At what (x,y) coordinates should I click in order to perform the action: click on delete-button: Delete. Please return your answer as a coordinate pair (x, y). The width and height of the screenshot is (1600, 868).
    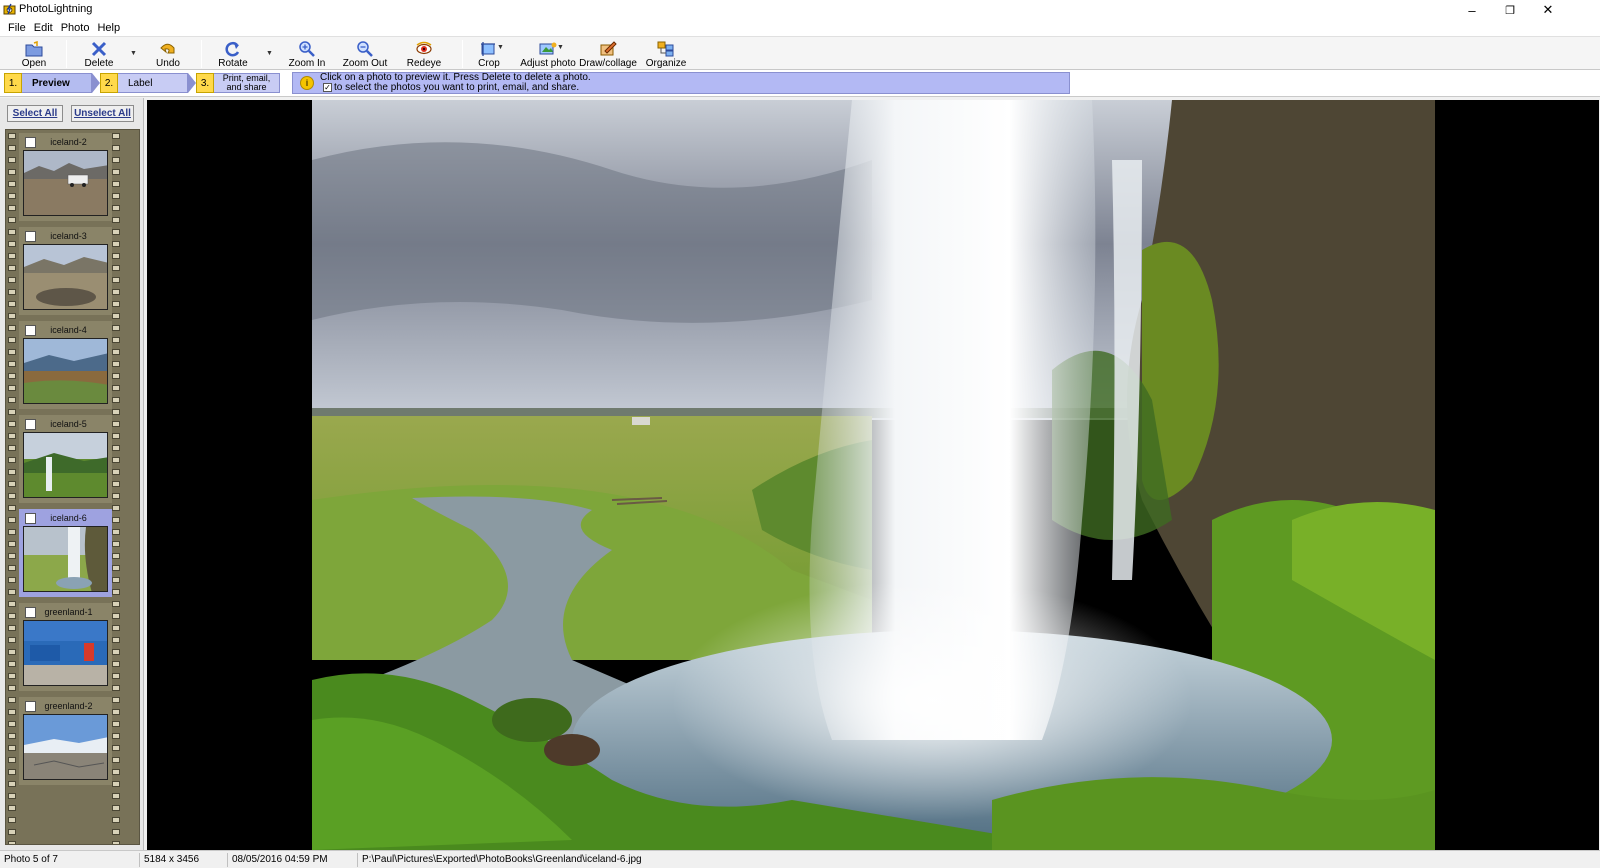
    Looking at the image, I should click on (99, 54).